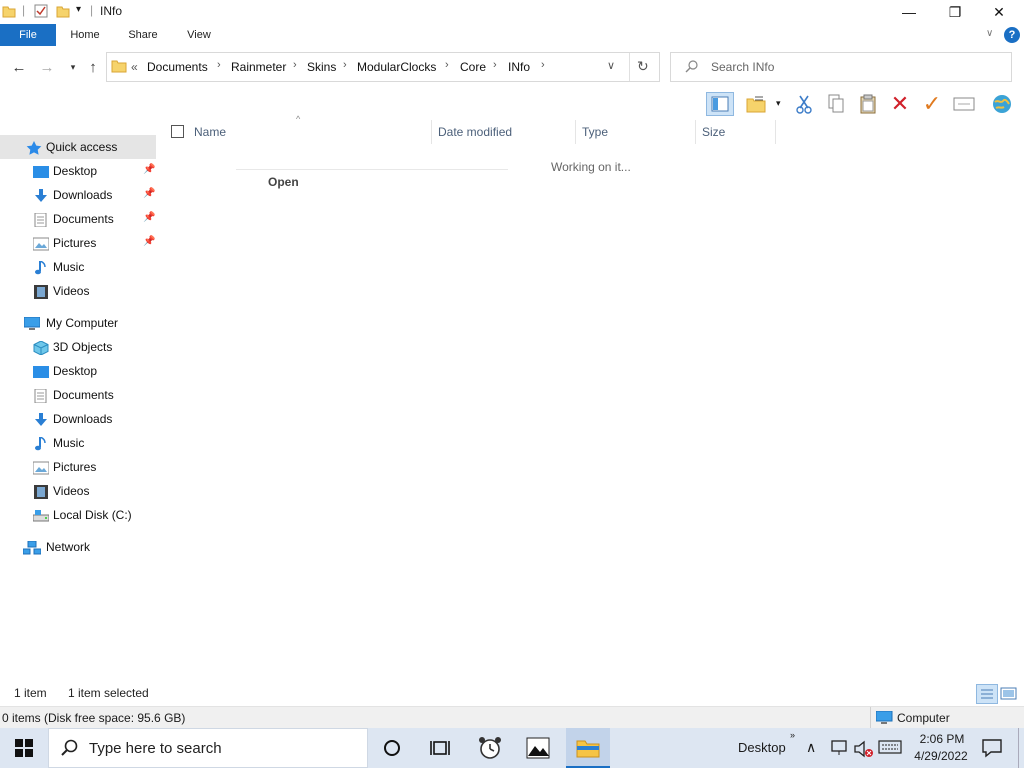  What do you see at coordinates (792, 735) in the screenshot?
I see `toolbar-expand-icon: »` at bounding box center [792, 735].